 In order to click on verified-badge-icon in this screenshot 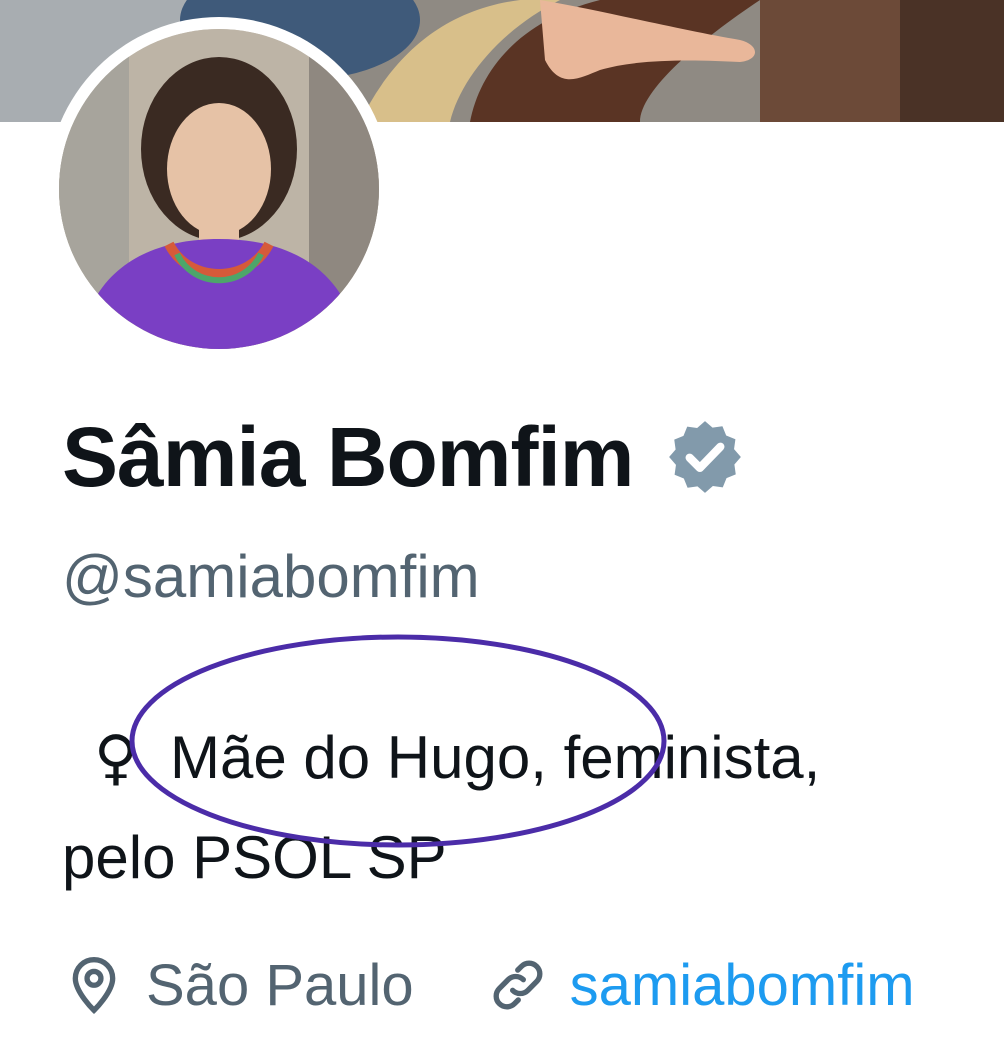, I will do `click(705, 457)`.